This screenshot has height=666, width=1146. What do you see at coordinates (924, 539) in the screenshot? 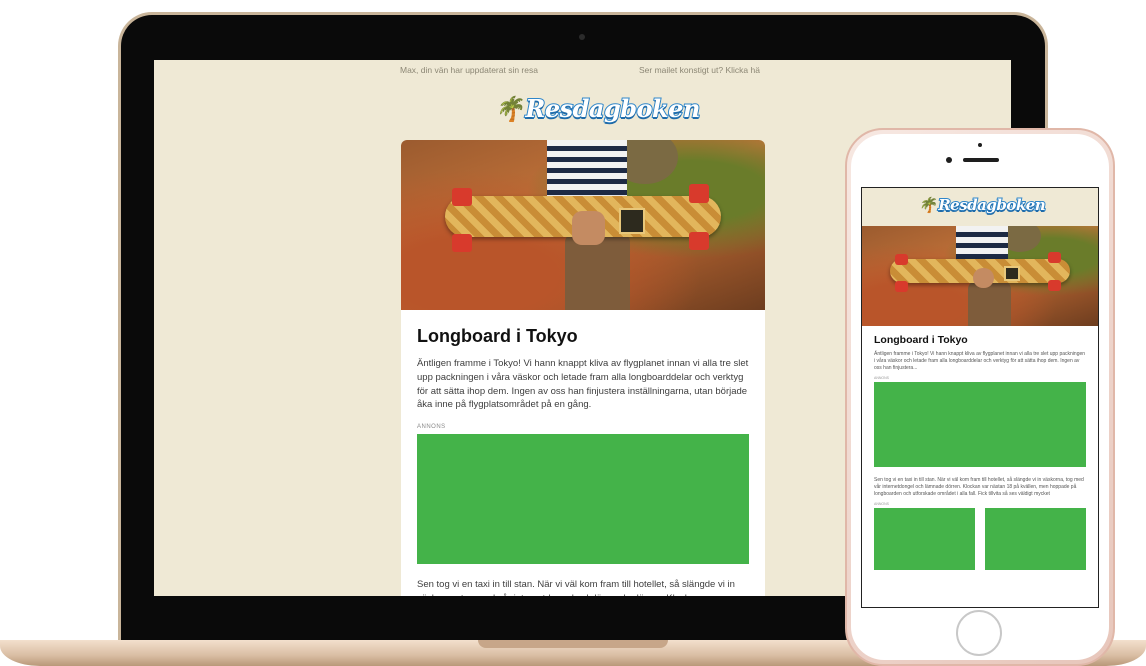
I see `phone-ad-banner-left` at bounding box center [924, 539].